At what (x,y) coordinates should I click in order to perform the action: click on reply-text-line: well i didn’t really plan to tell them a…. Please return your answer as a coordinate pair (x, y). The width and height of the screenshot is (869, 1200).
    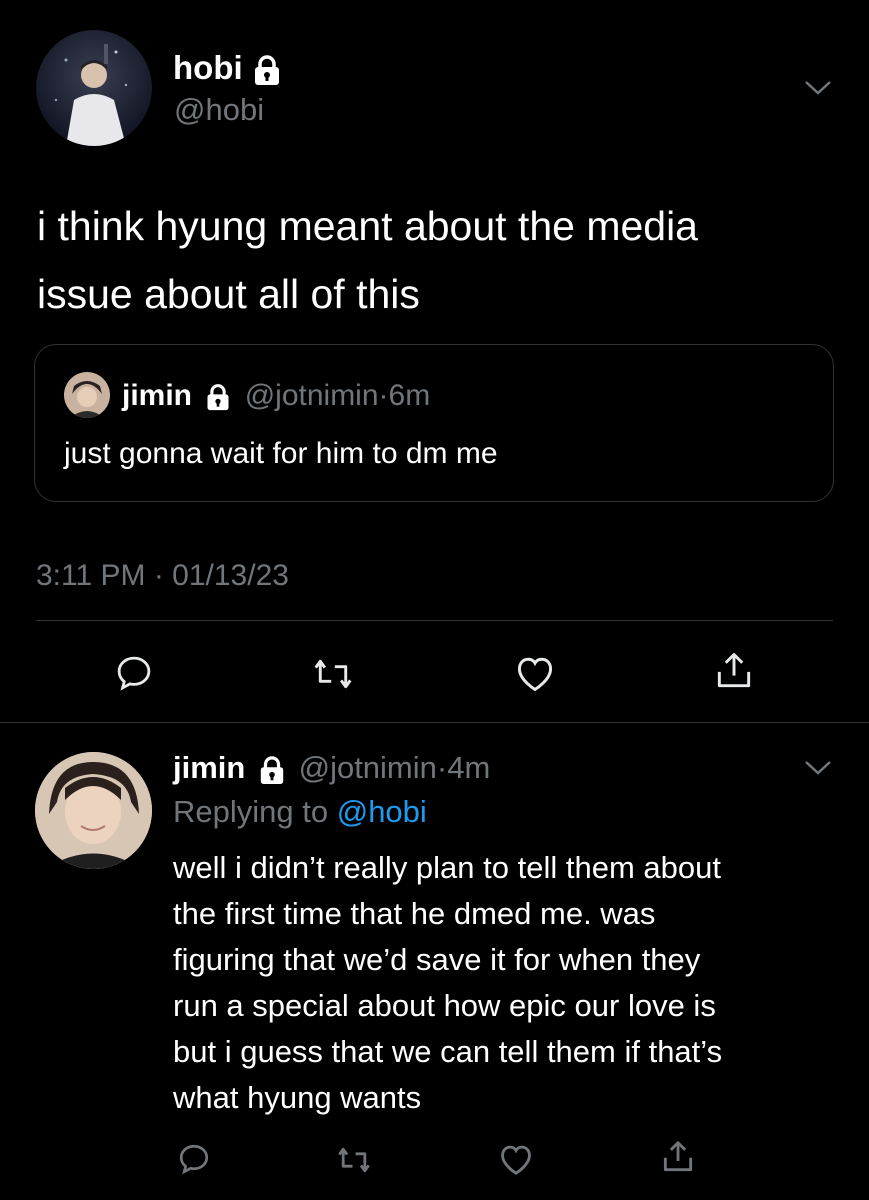
    Looking at the image, I should click on (447, 867).